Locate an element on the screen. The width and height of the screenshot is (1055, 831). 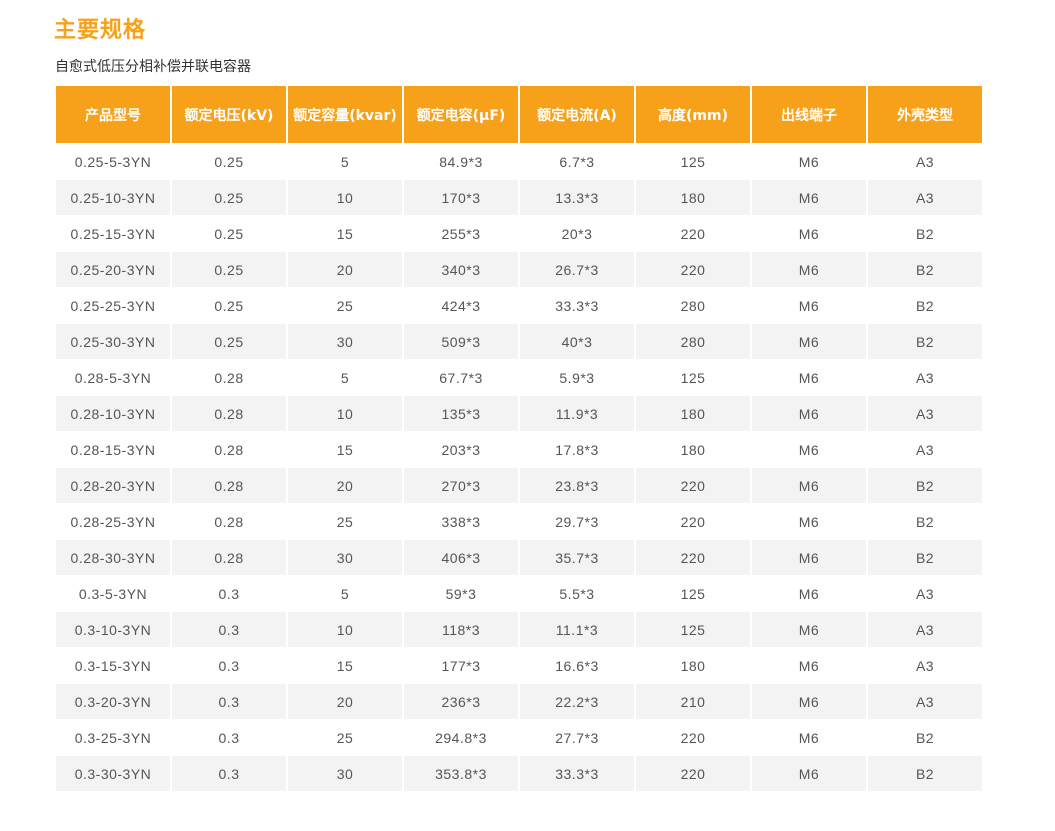
cell-current: 20*3 is located at coordinates (577, 233).